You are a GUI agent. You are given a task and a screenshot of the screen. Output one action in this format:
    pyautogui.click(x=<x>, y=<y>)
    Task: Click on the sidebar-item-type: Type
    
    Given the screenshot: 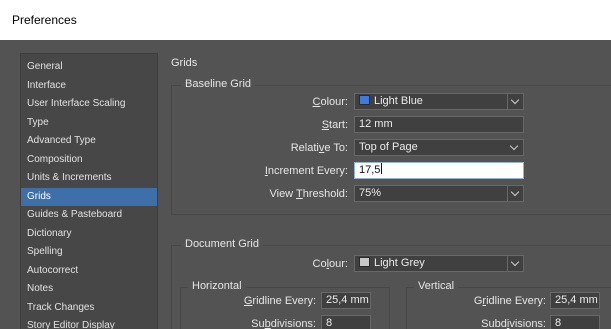 What is the action you would take?
    pyautogui.click(x=89, y=123)
    